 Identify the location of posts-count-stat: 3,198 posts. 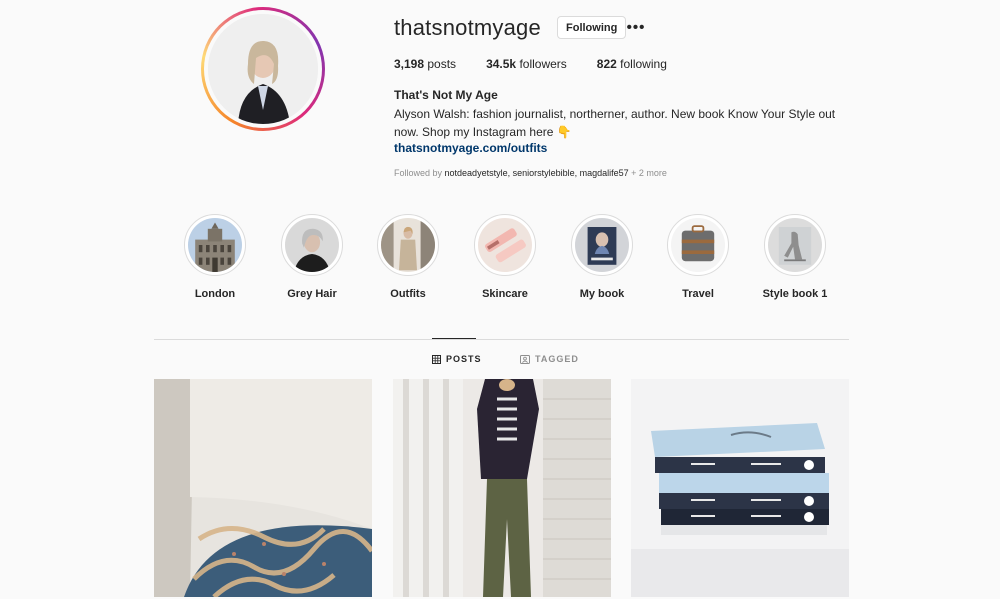
(425, 64).